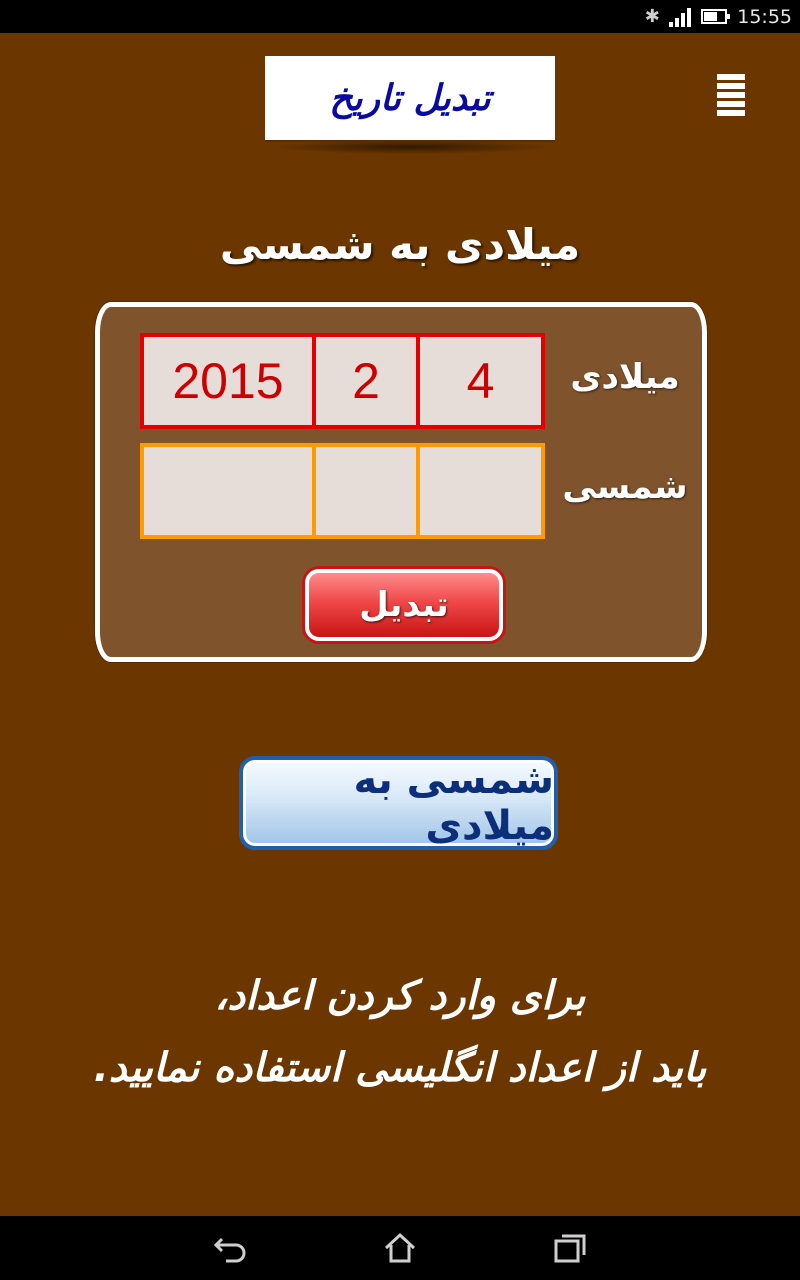 This screenshot has width=800, height=1280. I want to click on persian-year-output, so click(228, 491).